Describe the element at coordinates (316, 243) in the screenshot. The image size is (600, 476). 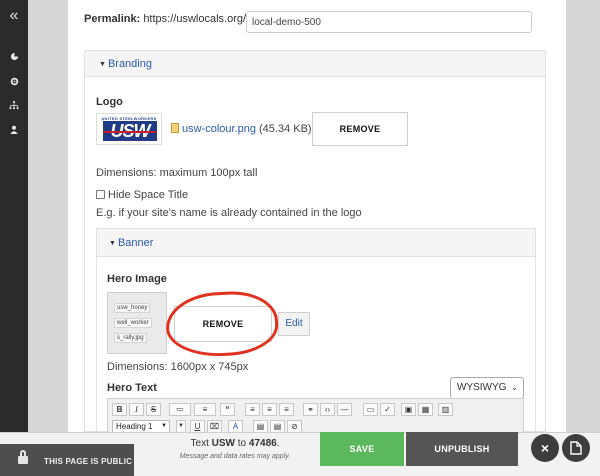
I see `banner-header: ▼ Banner` at that location.